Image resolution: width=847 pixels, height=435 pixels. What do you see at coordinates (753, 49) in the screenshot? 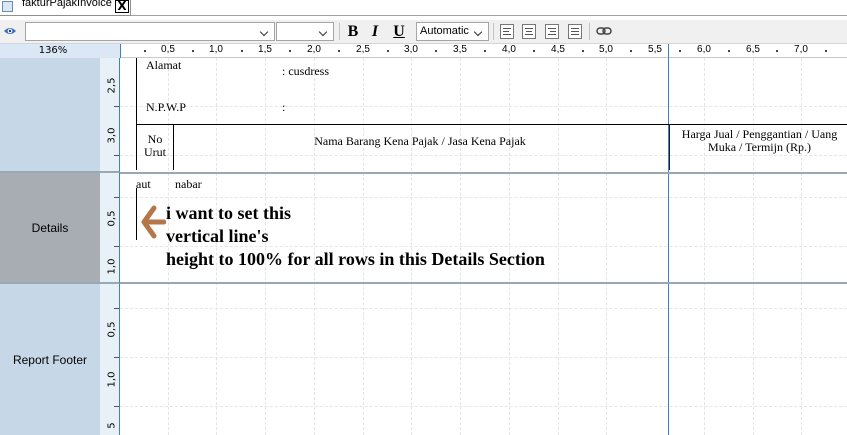
I see `ruler-label: 6,5` at bounding box center [753, 49].